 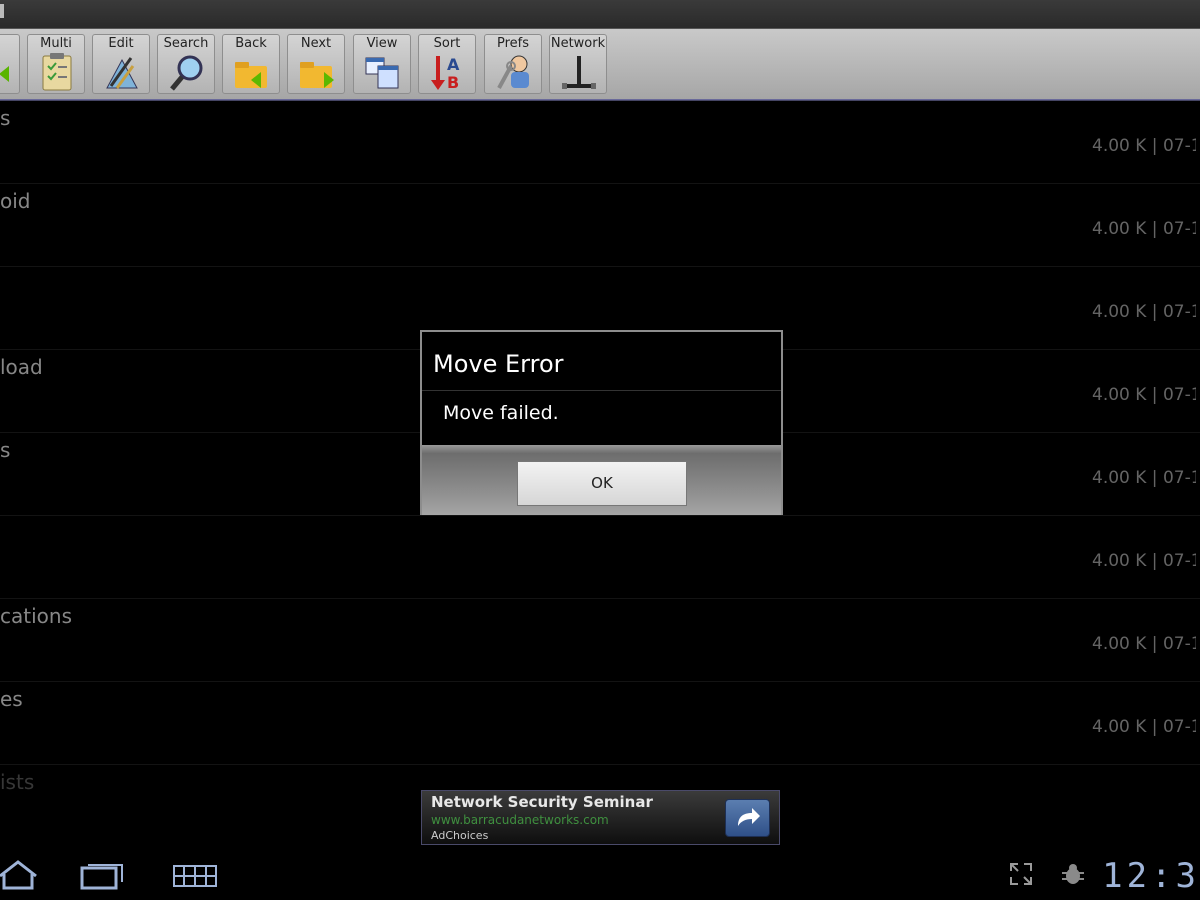 What do you see at coordinates (1021, 874) in the screenshot?
I see `fullscreen-icon` at bounding box center [1021, 874].